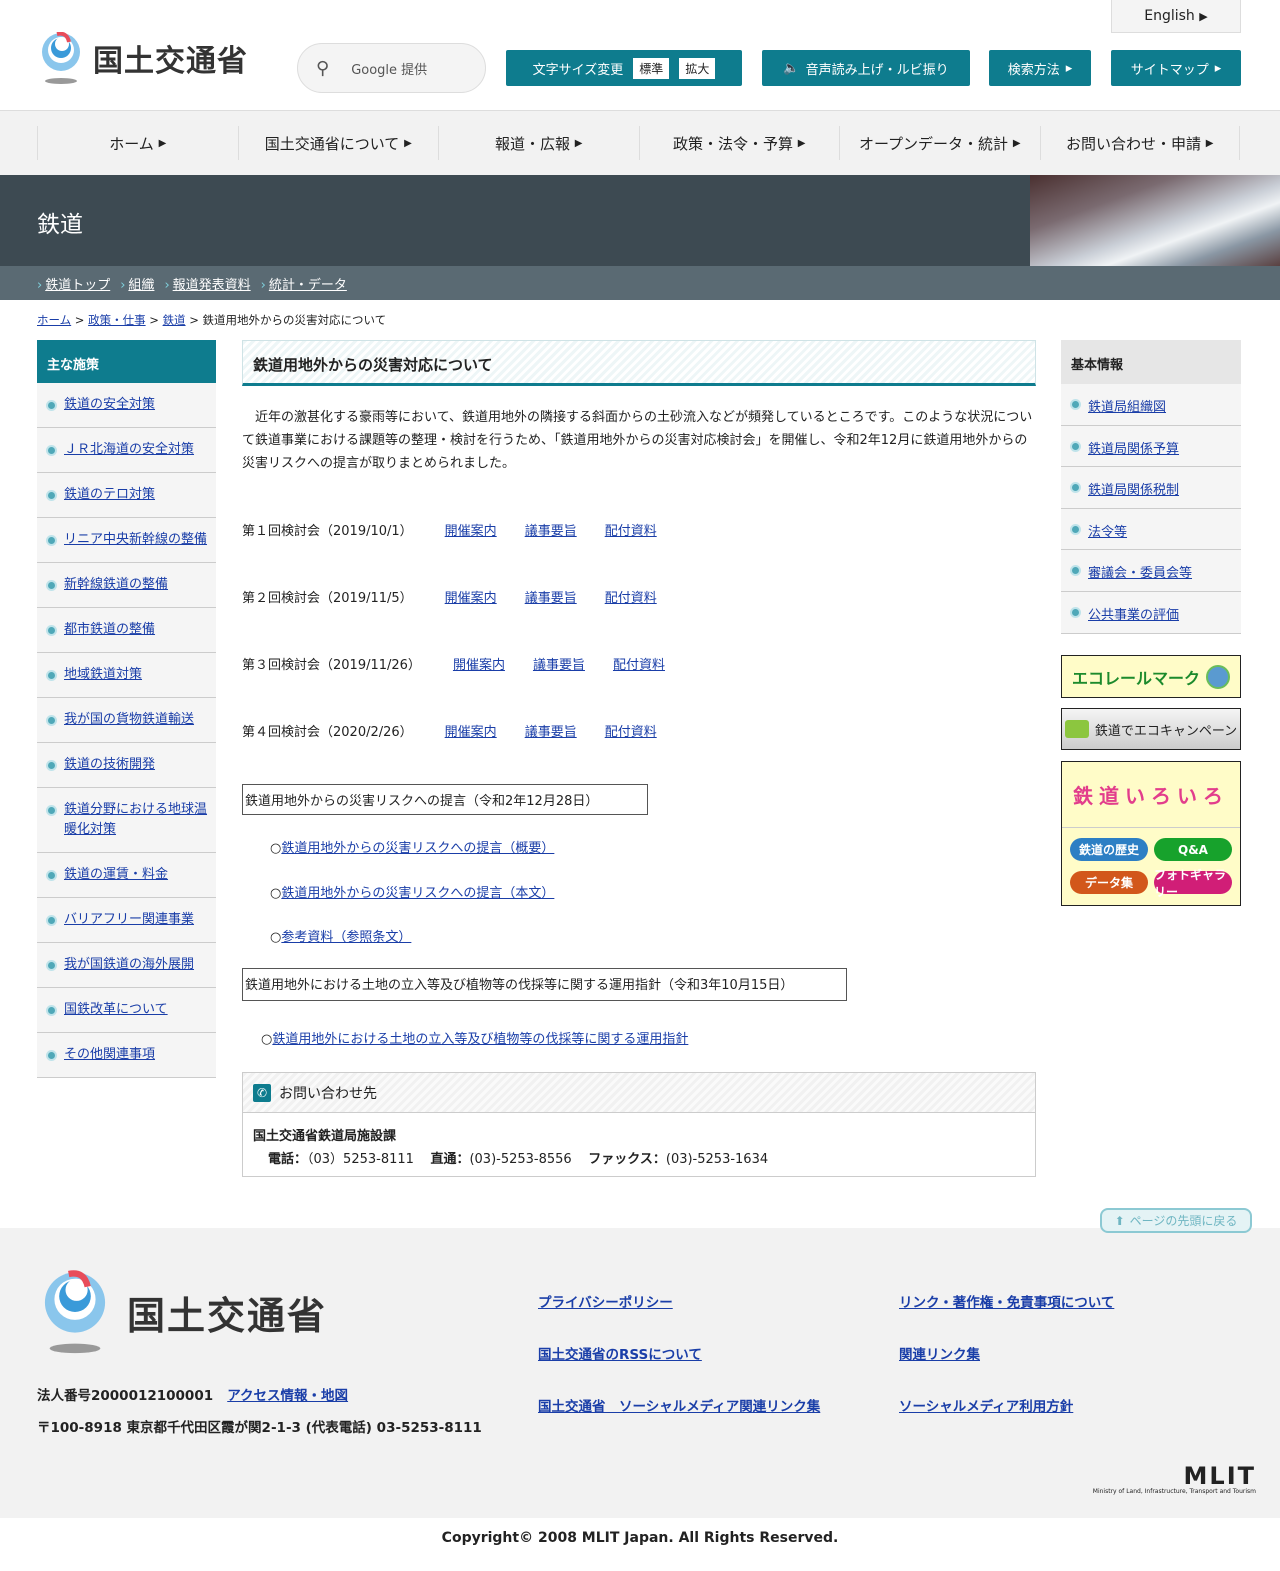  I want to click on sidebar-item: リニア中央新幹線の整備, so click(126, 540).